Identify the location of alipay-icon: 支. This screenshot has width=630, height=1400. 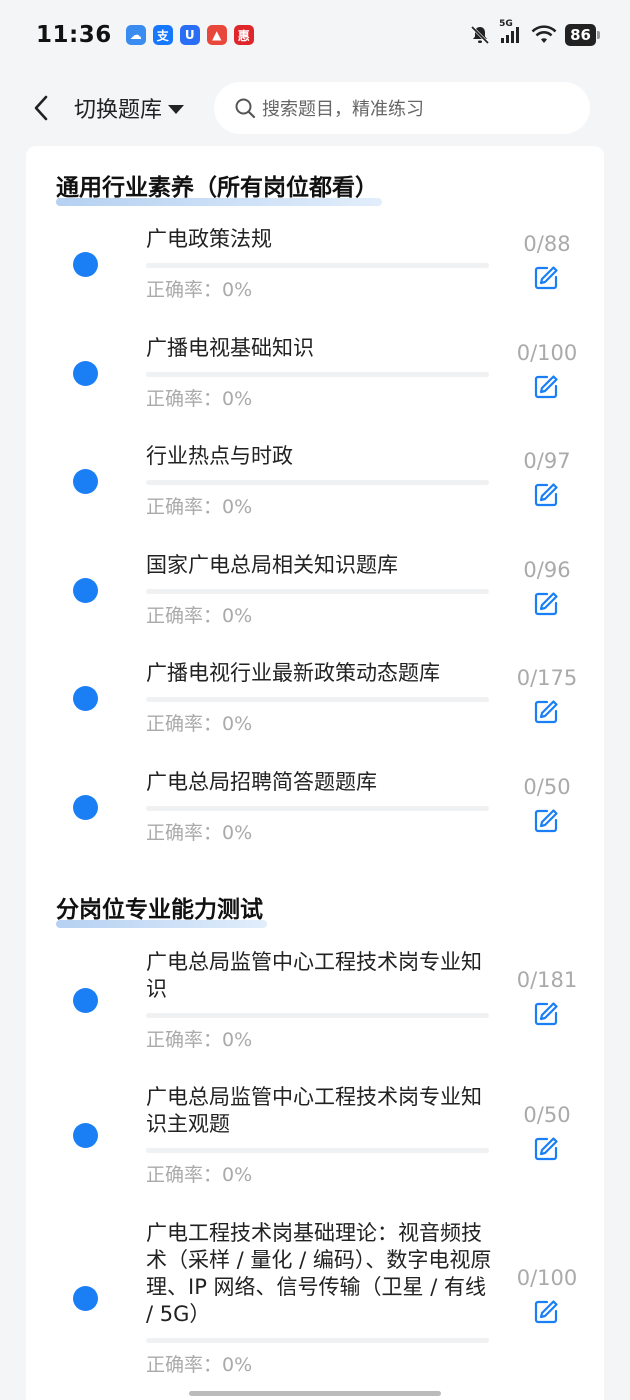
(162, 35).